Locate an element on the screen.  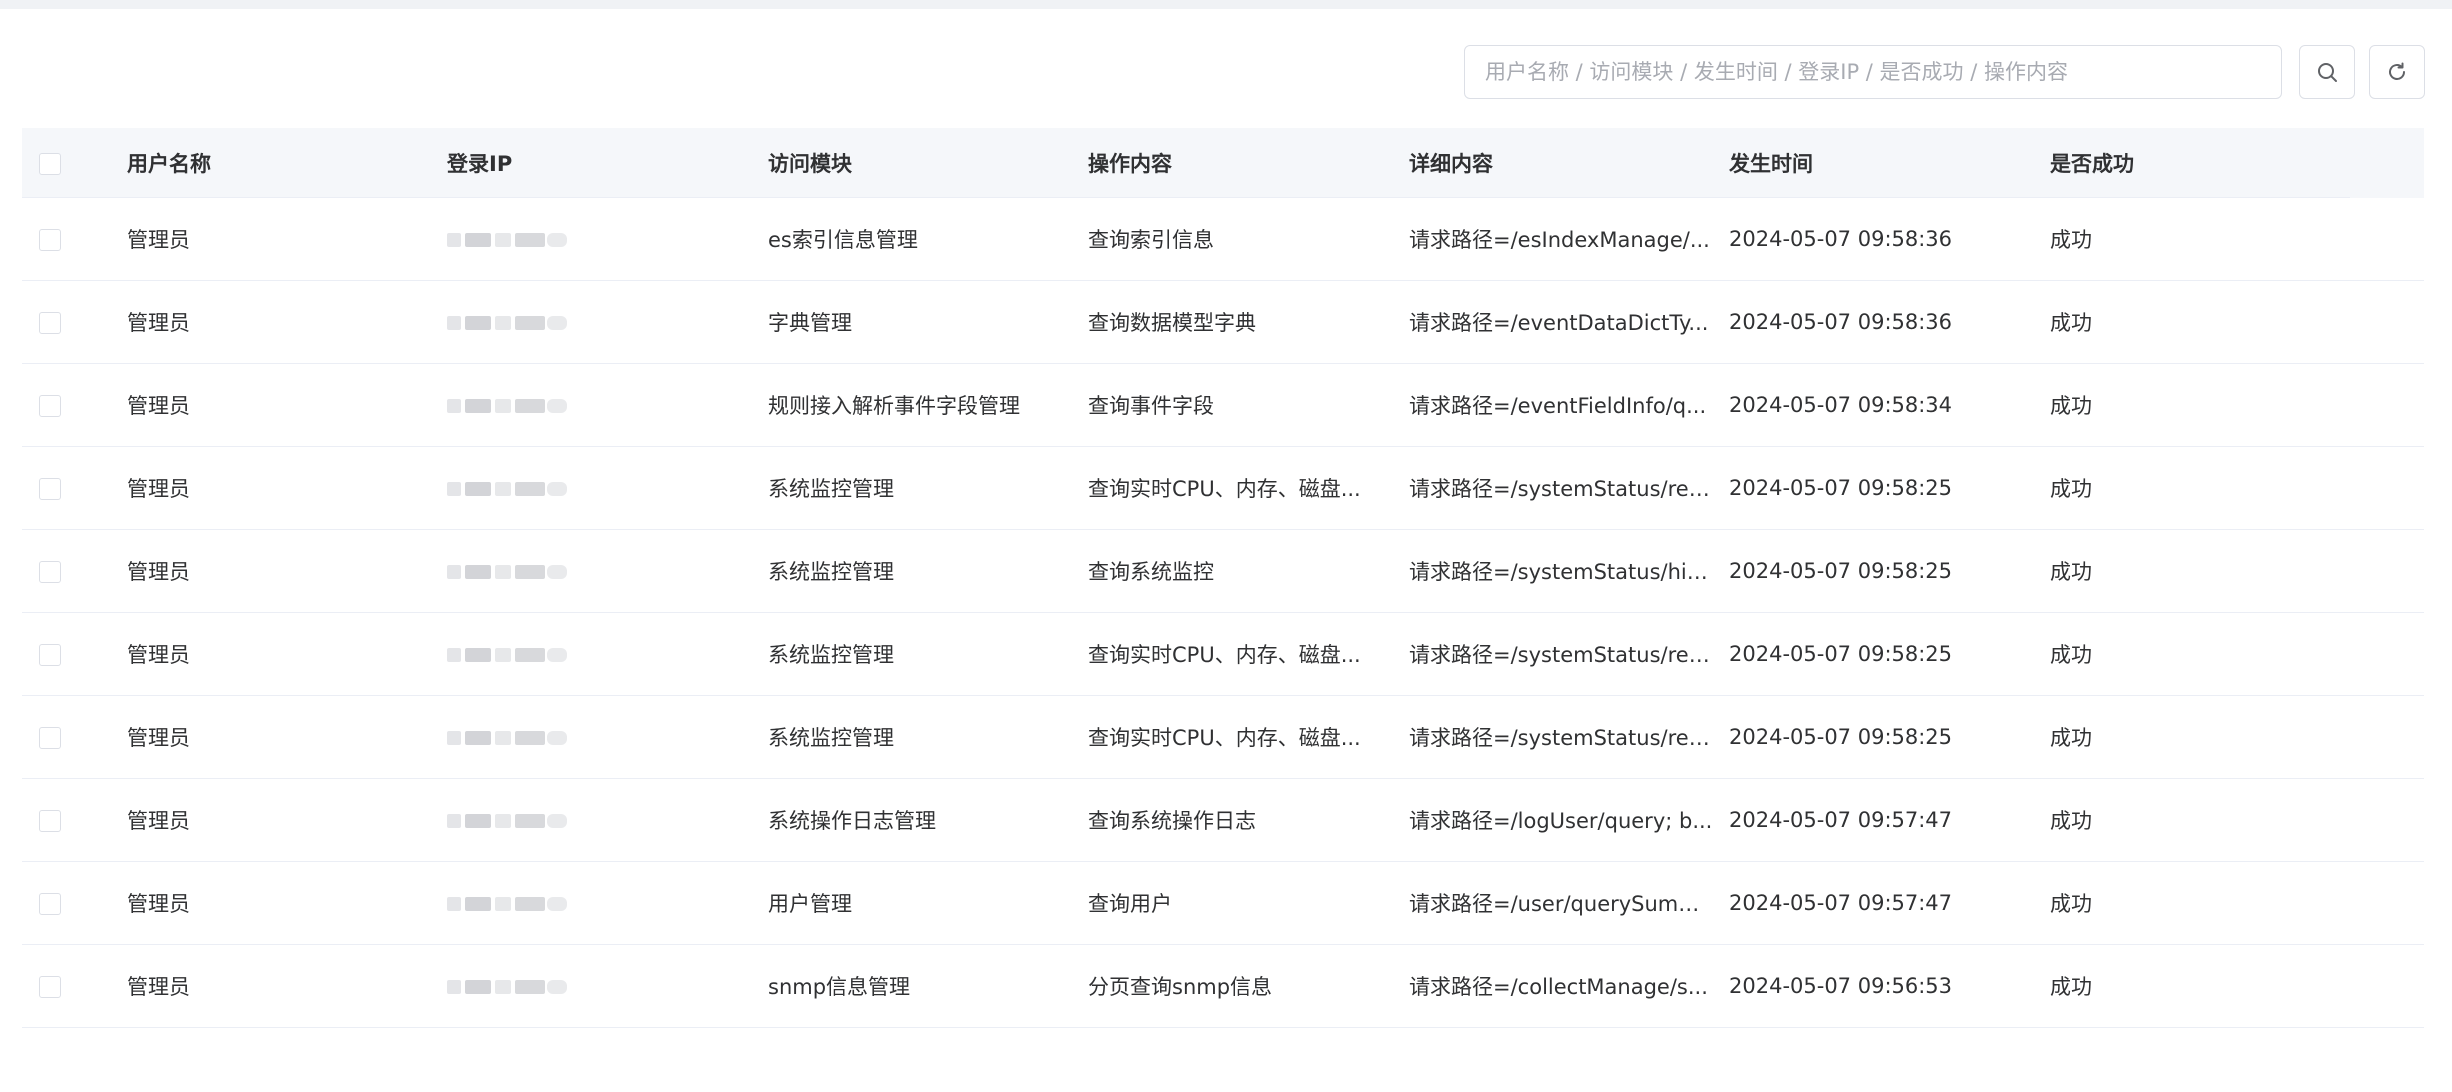
search-input is located at coordinates (1873, 72).